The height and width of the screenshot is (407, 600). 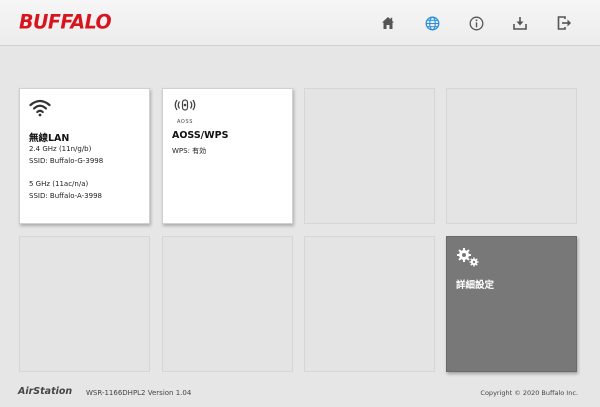 I want to click on download-icon, so click(x=520, y=23).